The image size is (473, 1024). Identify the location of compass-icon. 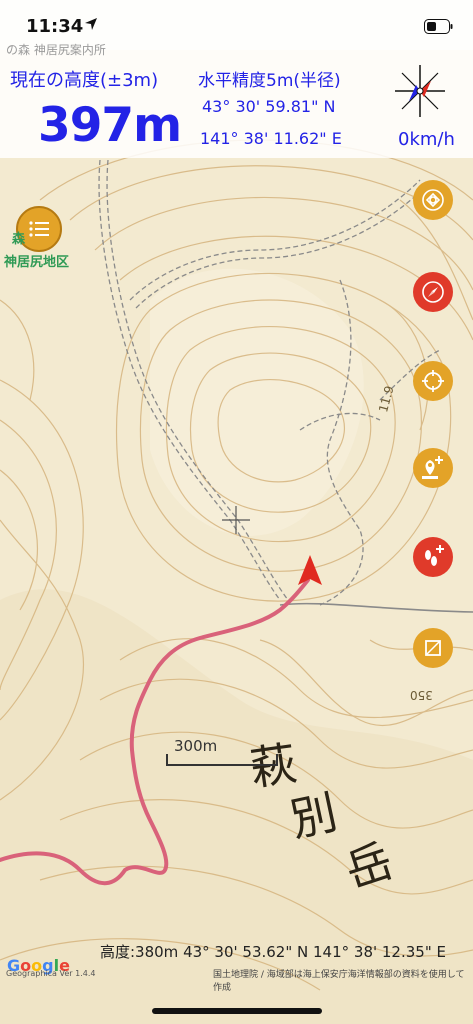
(420, 92).